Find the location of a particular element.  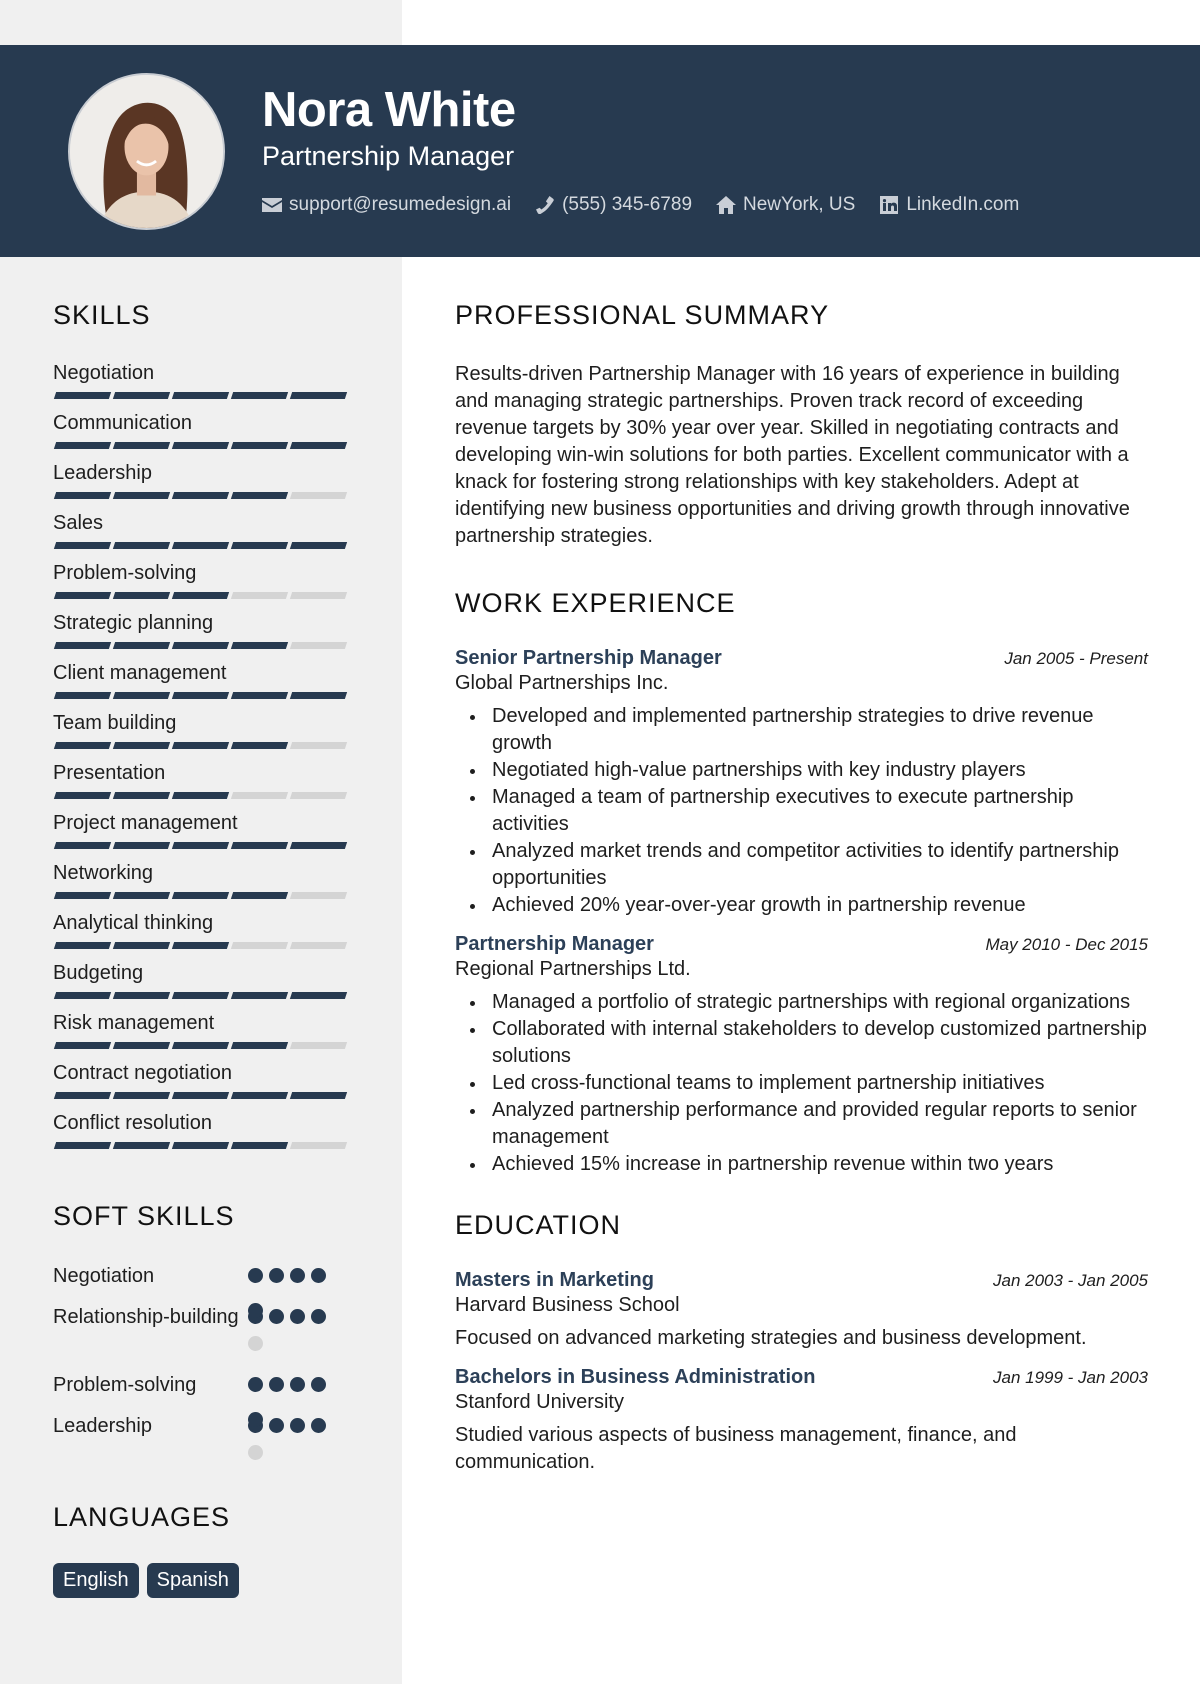

skill-item: Conflict resolution is located at coordinates (203, 1136).